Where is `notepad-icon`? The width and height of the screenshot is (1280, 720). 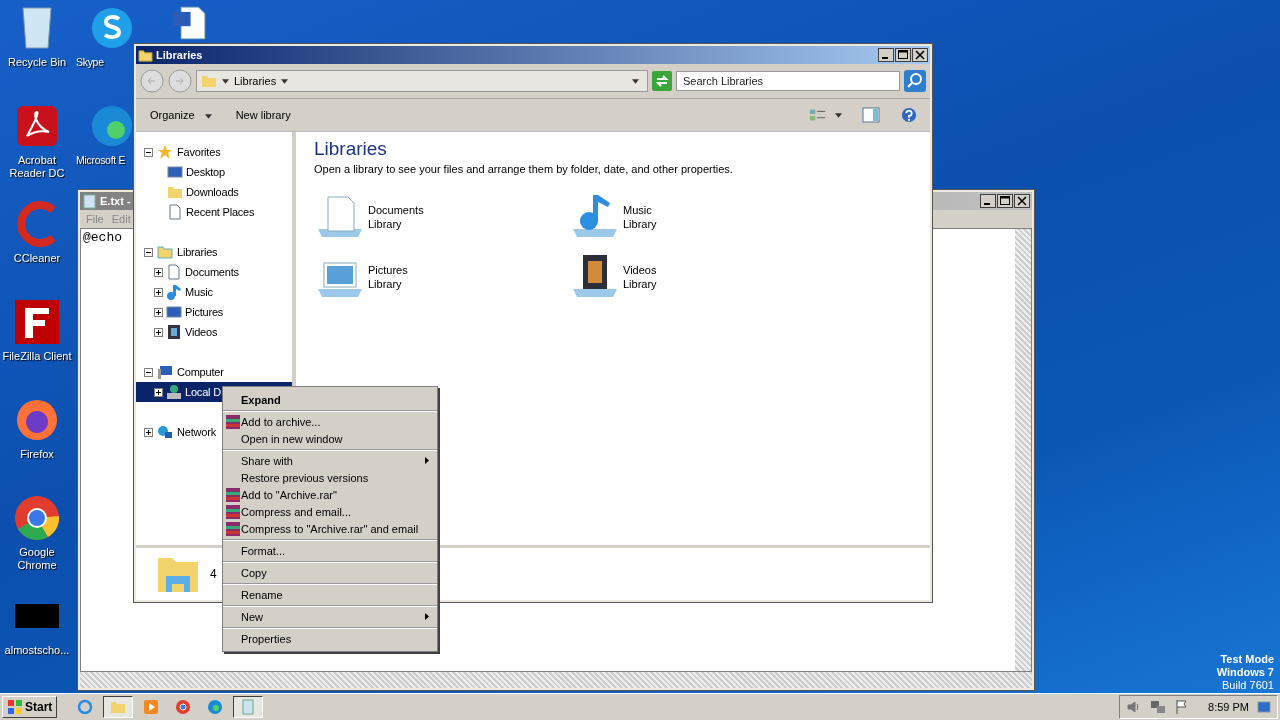
notepad-icon is located at coordinates (248, 707).